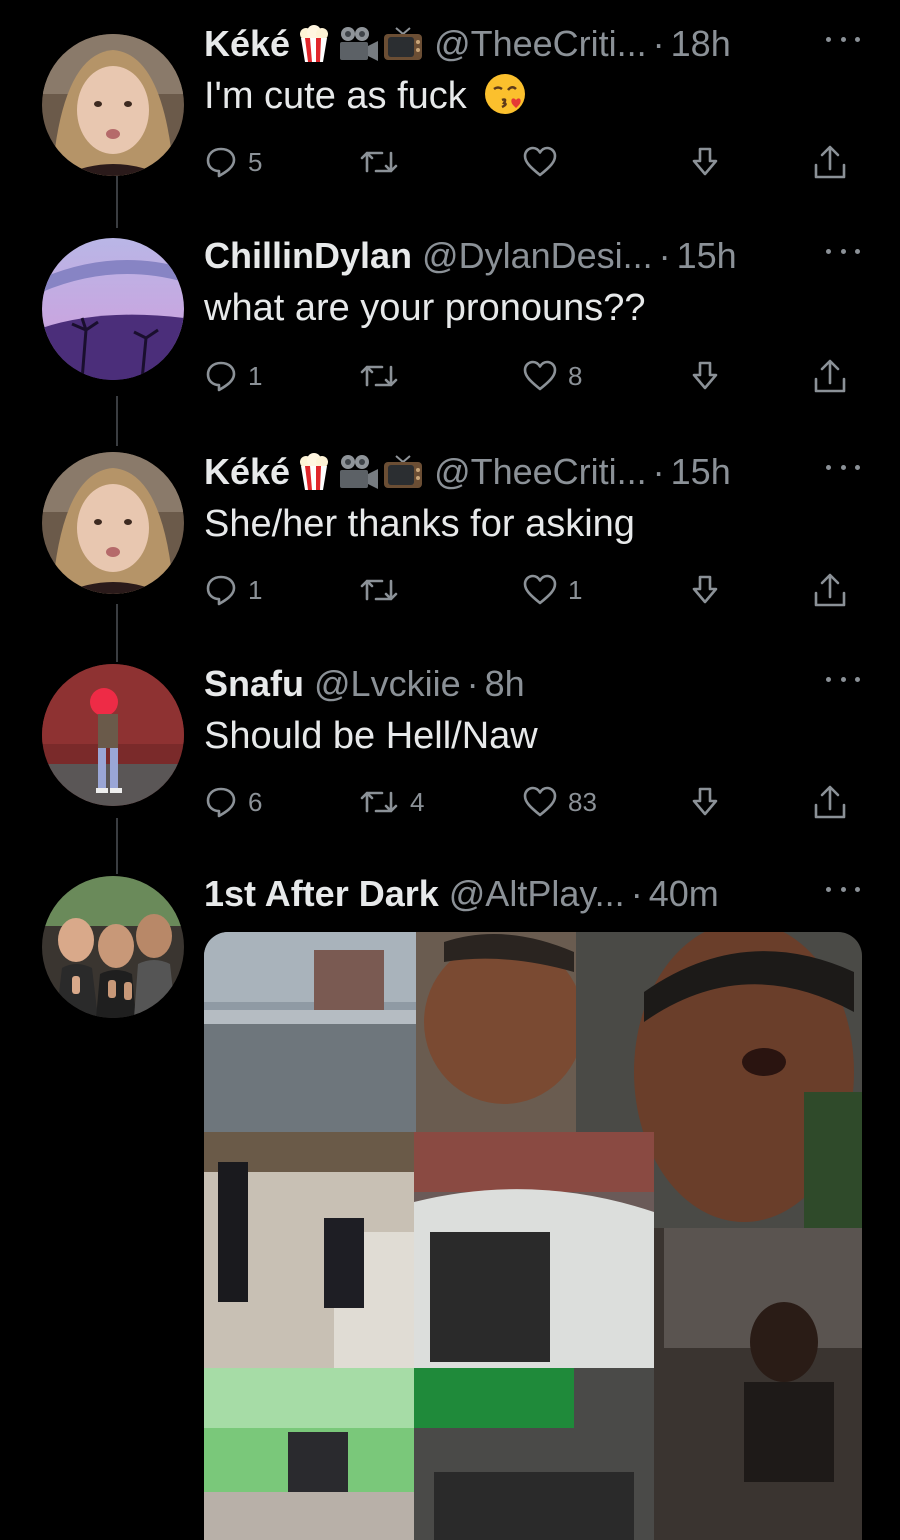 The image size is (900, 1540). I want to click on media-tile-face, so click(500, 1032).